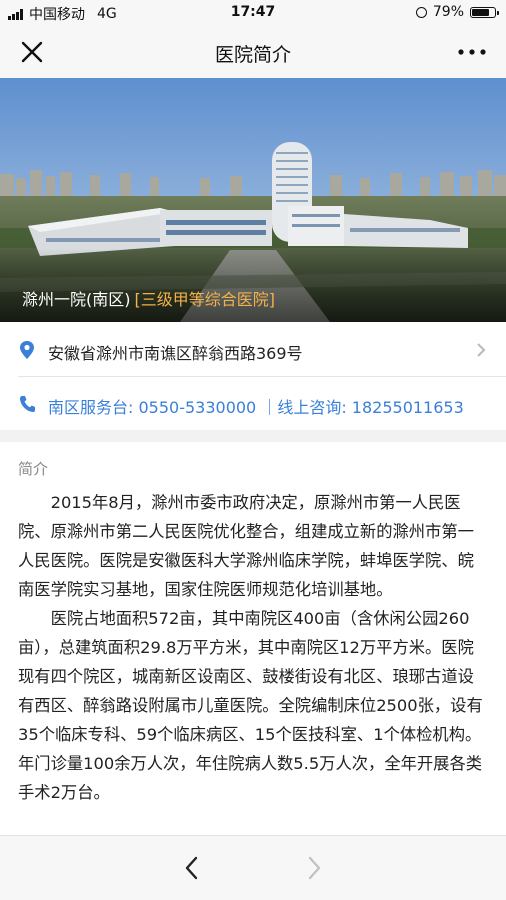 This screenshot has width=506, height=900. I want to click on status-right: 79%, so click(457, 12).